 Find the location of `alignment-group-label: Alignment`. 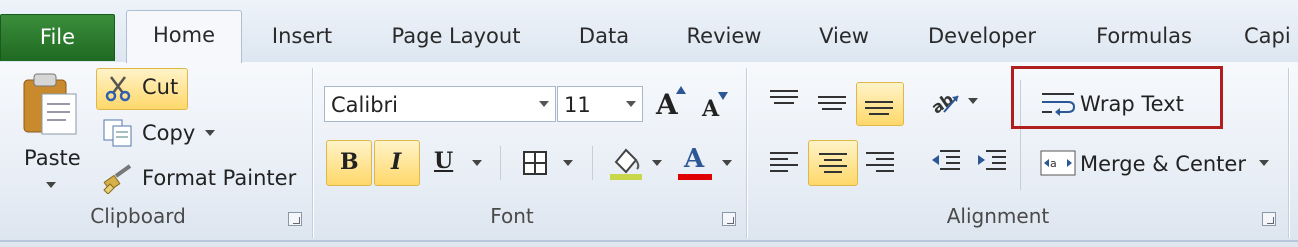

alignment-group-label: Alignment is located at coordinates (998, 216).